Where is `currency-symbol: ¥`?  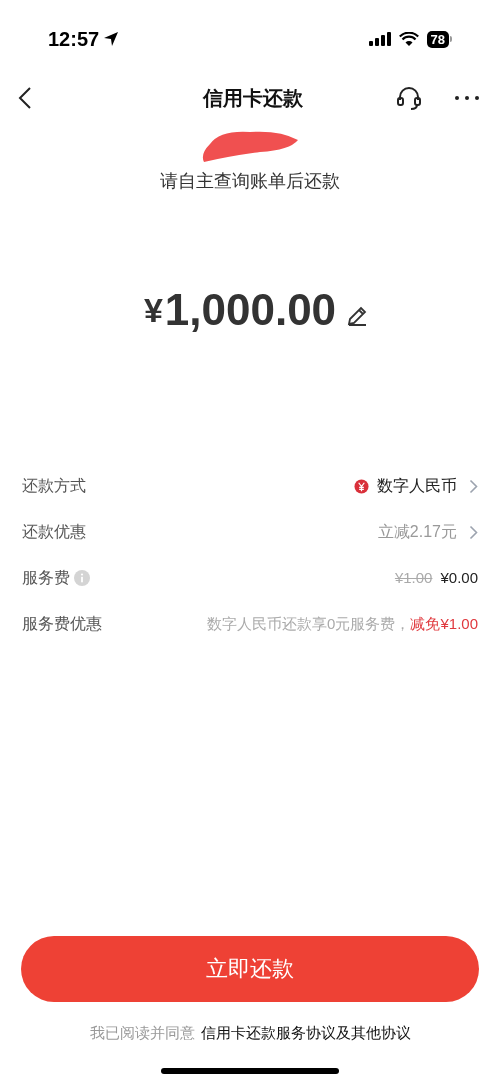
currency-symbol: ¥ is located at coordinates (153, 310).